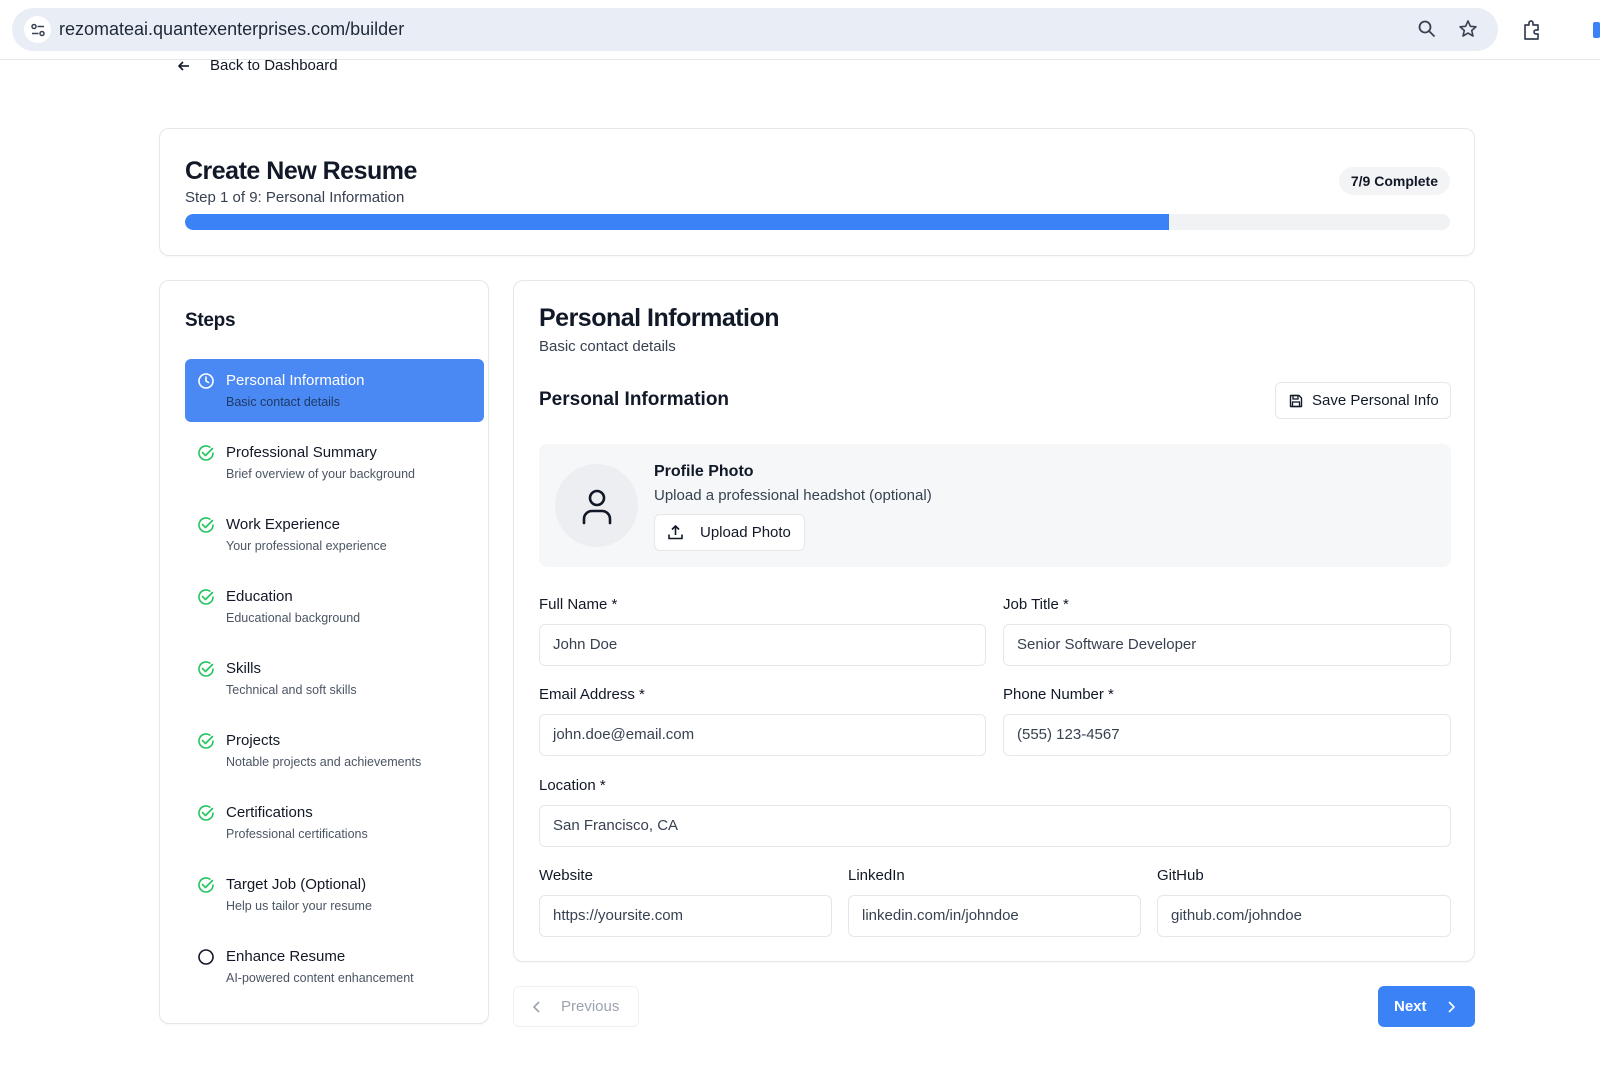 Image resolution: width=1600 pixels, height=1073 pixels. I want to click on profile-photo-title: Profile Photo, so click(704, 471).